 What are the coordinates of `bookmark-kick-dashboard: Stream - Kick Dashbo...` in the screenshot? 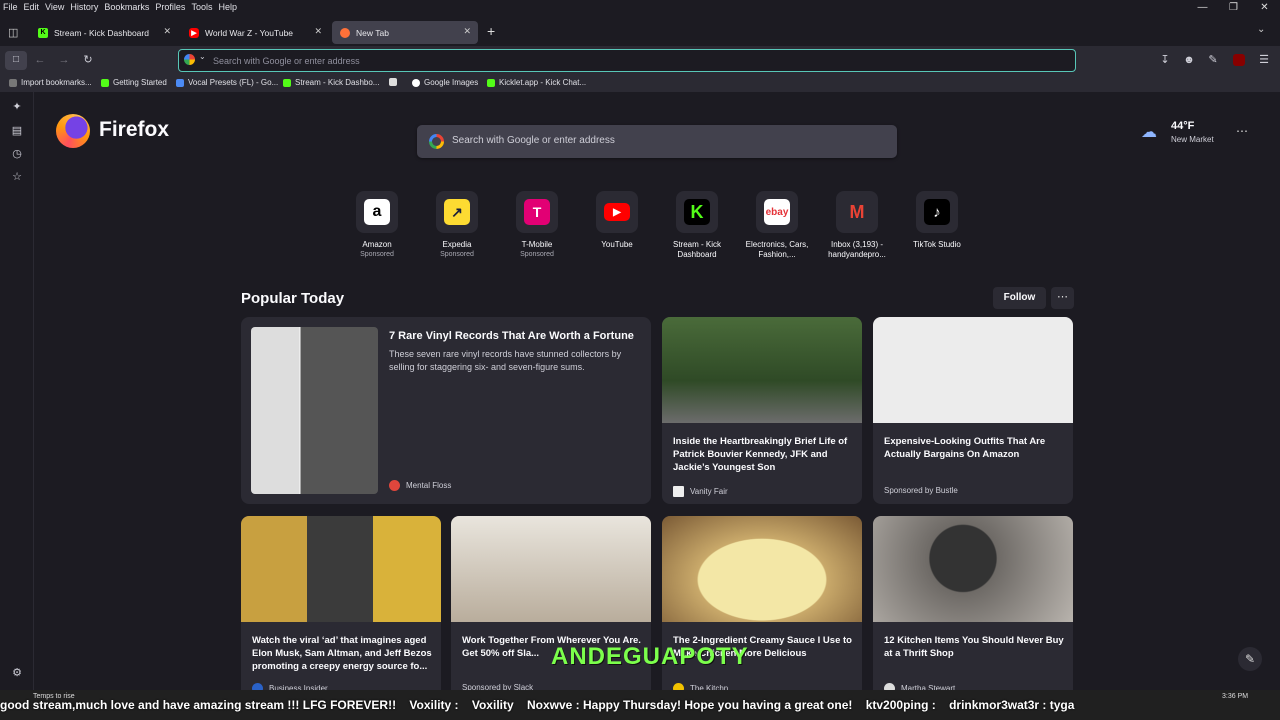 It's located at (331, 82).